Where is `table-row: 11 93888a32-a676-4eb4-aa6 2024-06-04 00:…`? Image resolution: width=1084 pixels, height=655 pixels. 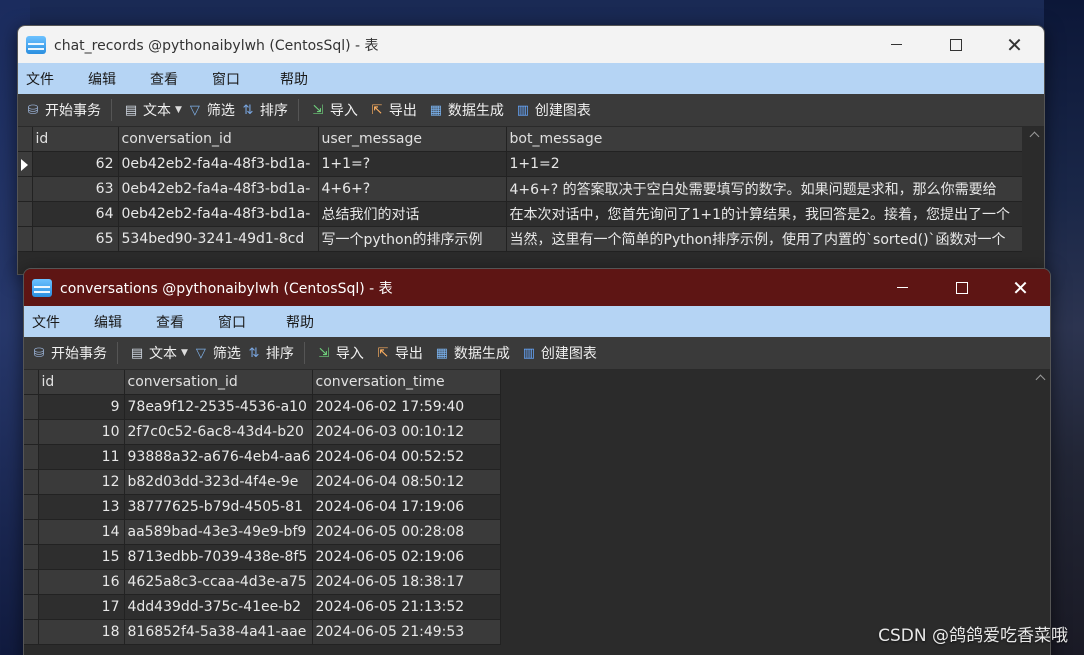 table-row: 11 93888a32-a676-4eb4-aa6 2024-06-04 00:… is located at coordinates (262, 457).